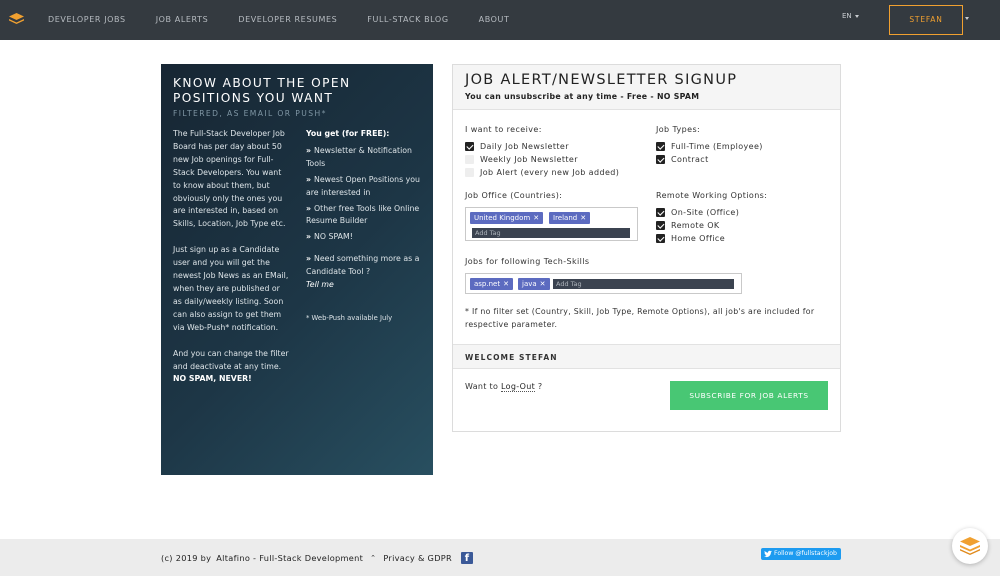 This screenshot has height=576, width=1000. What do you see at coordinates (529, 159) in the screenshot?
I see `checkbox-label: Weekly Job Newsletter` at bounding box center [529, 159].